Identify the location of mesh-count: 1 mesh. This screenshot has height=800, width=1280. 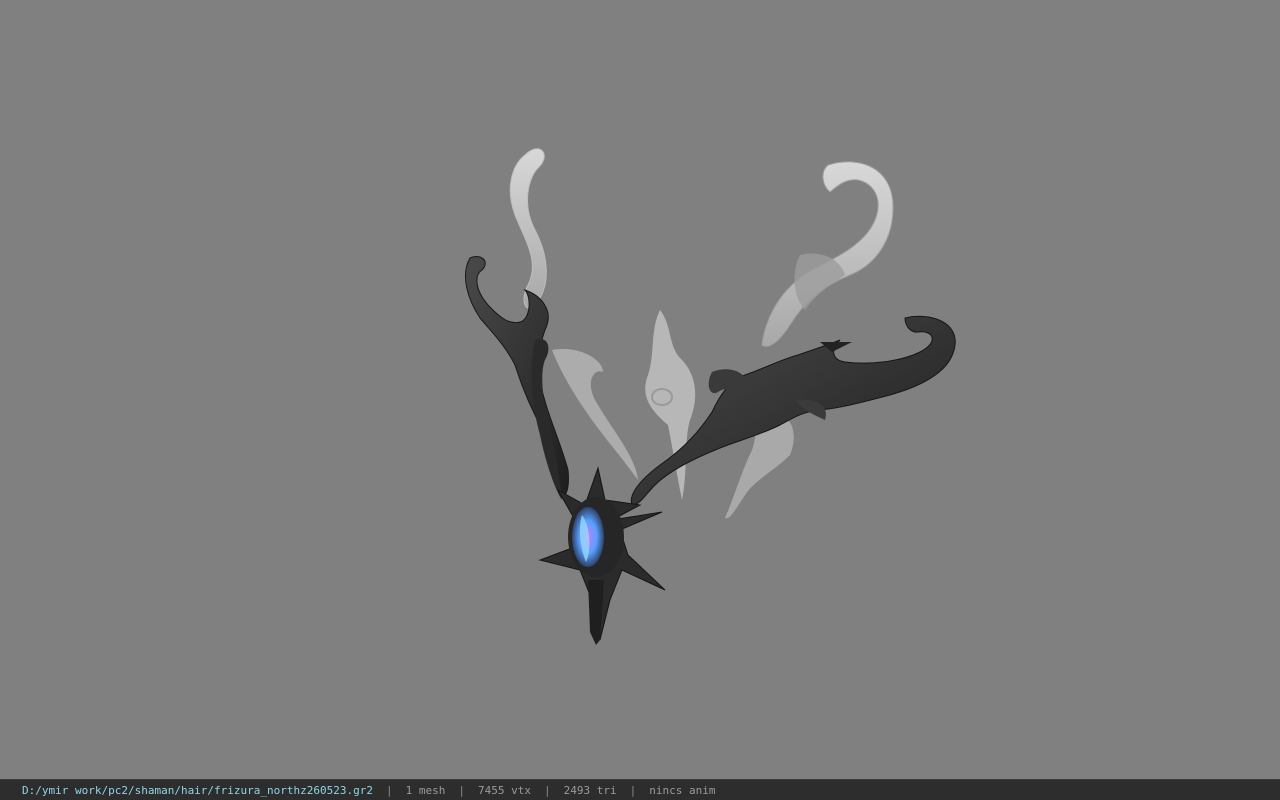
(425, 790).